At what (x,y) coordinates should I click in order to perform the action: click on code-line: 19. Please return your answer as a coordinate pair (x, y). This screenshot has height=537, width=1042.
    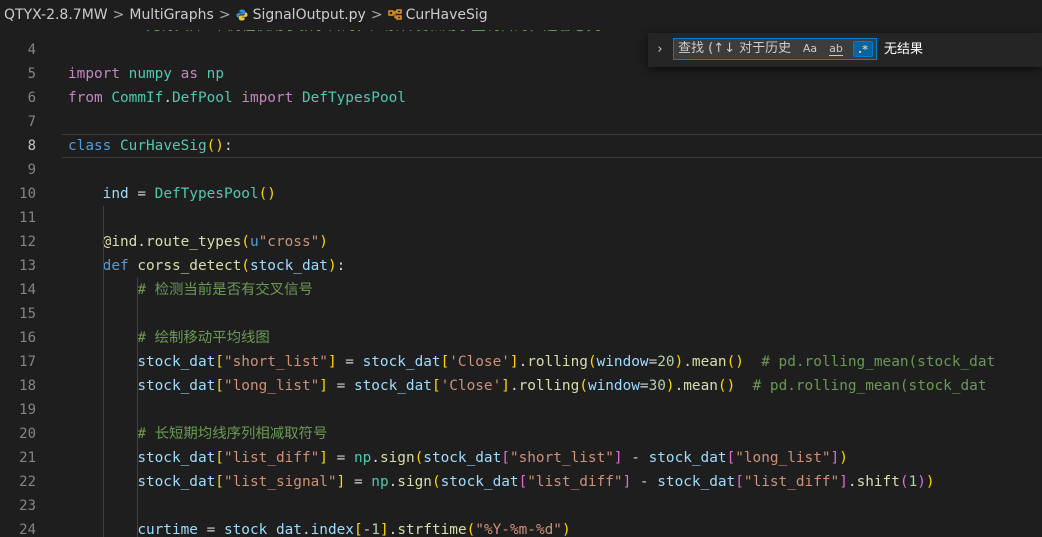
    Looking at the image, I should click on (521, 410).